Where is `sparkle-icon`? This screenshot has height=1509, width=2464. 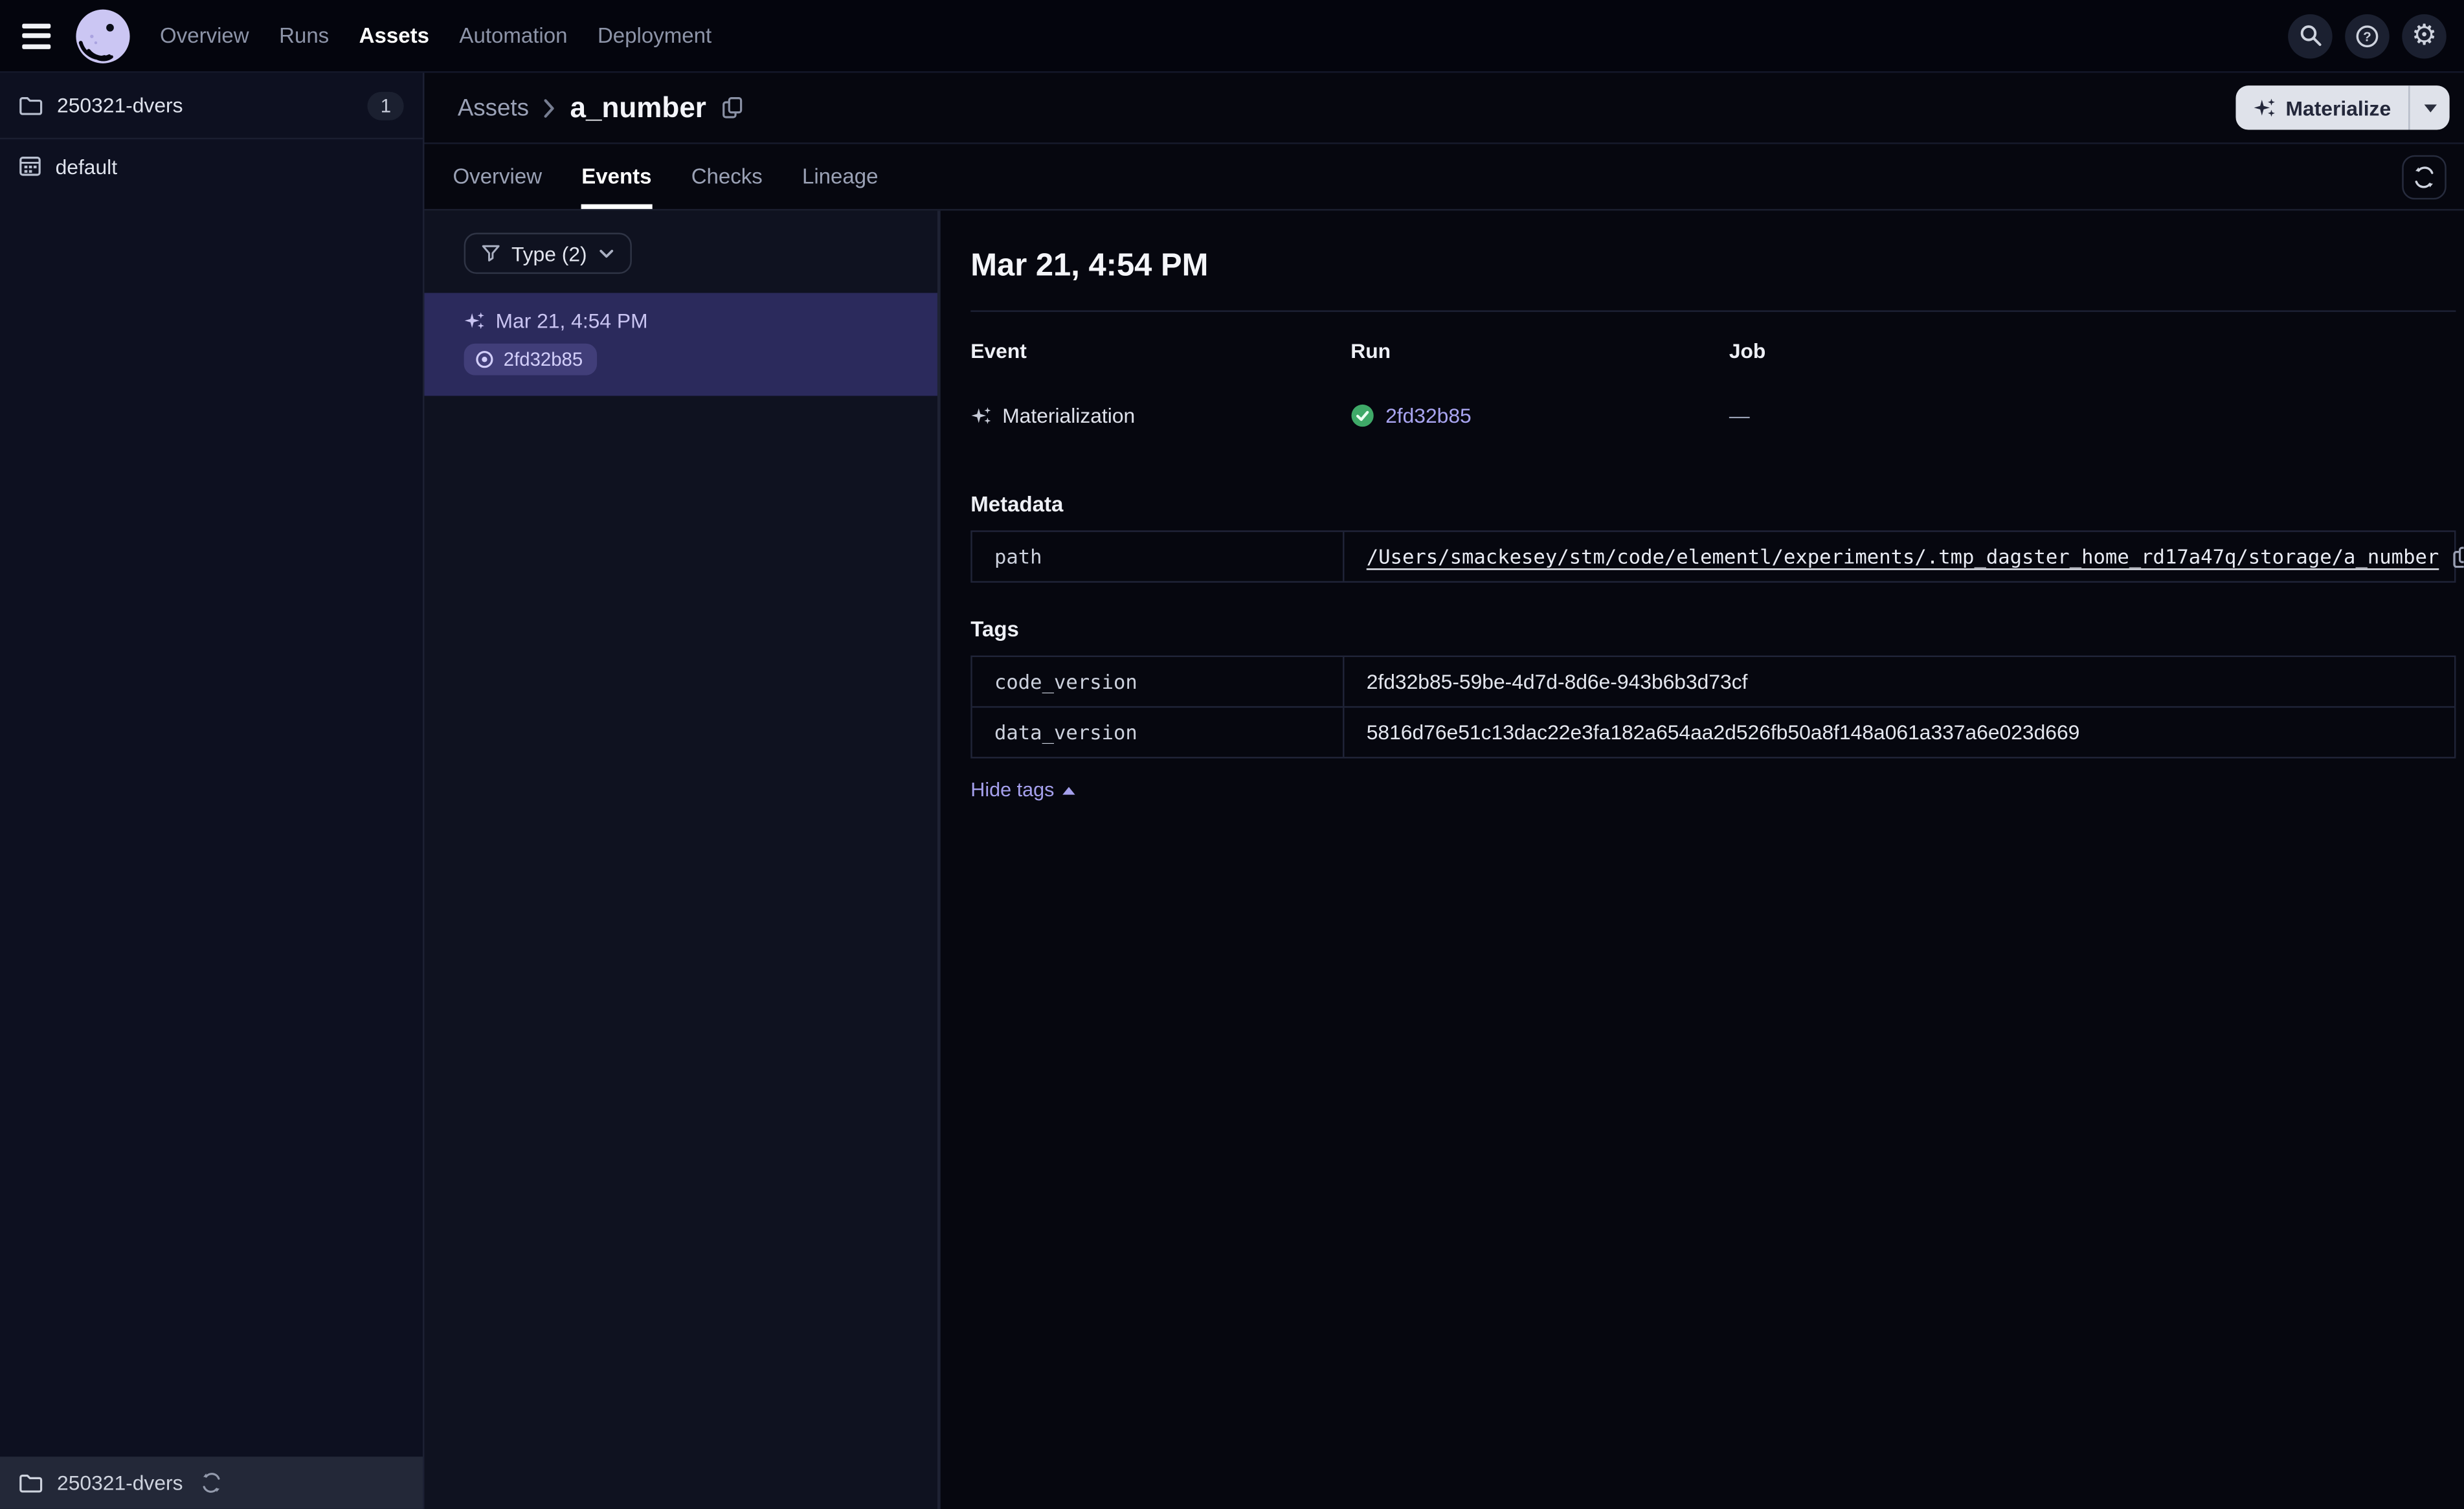 sparkle-icon is located at coordinates (2263, 108).